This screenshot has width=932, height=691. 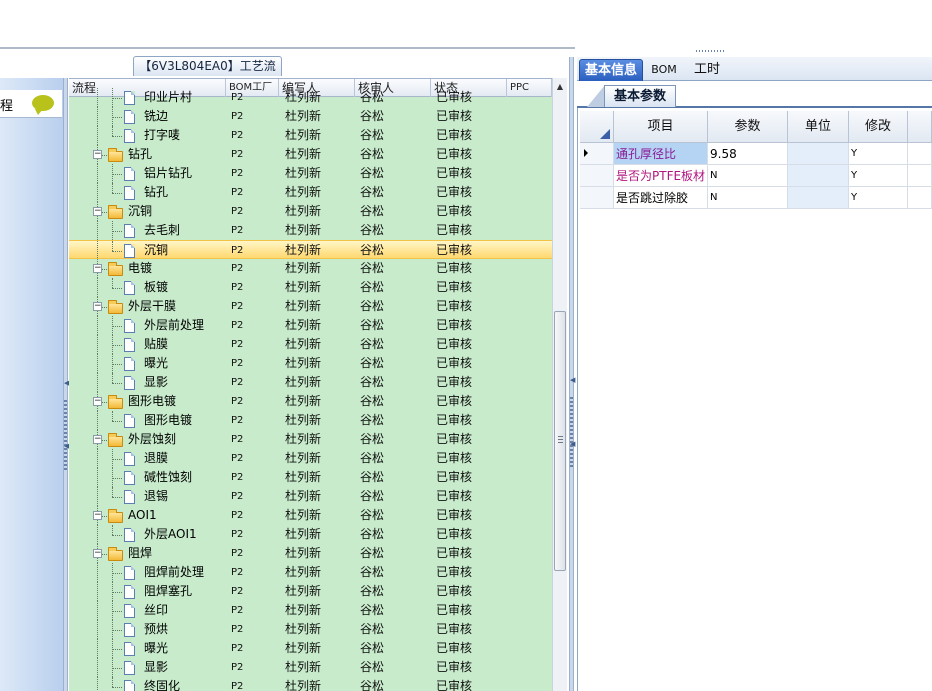 I want to click on tree-folder-row: − 外层干膜 P2 杜列新 谷松 已审核, so click(x=310, y=306).